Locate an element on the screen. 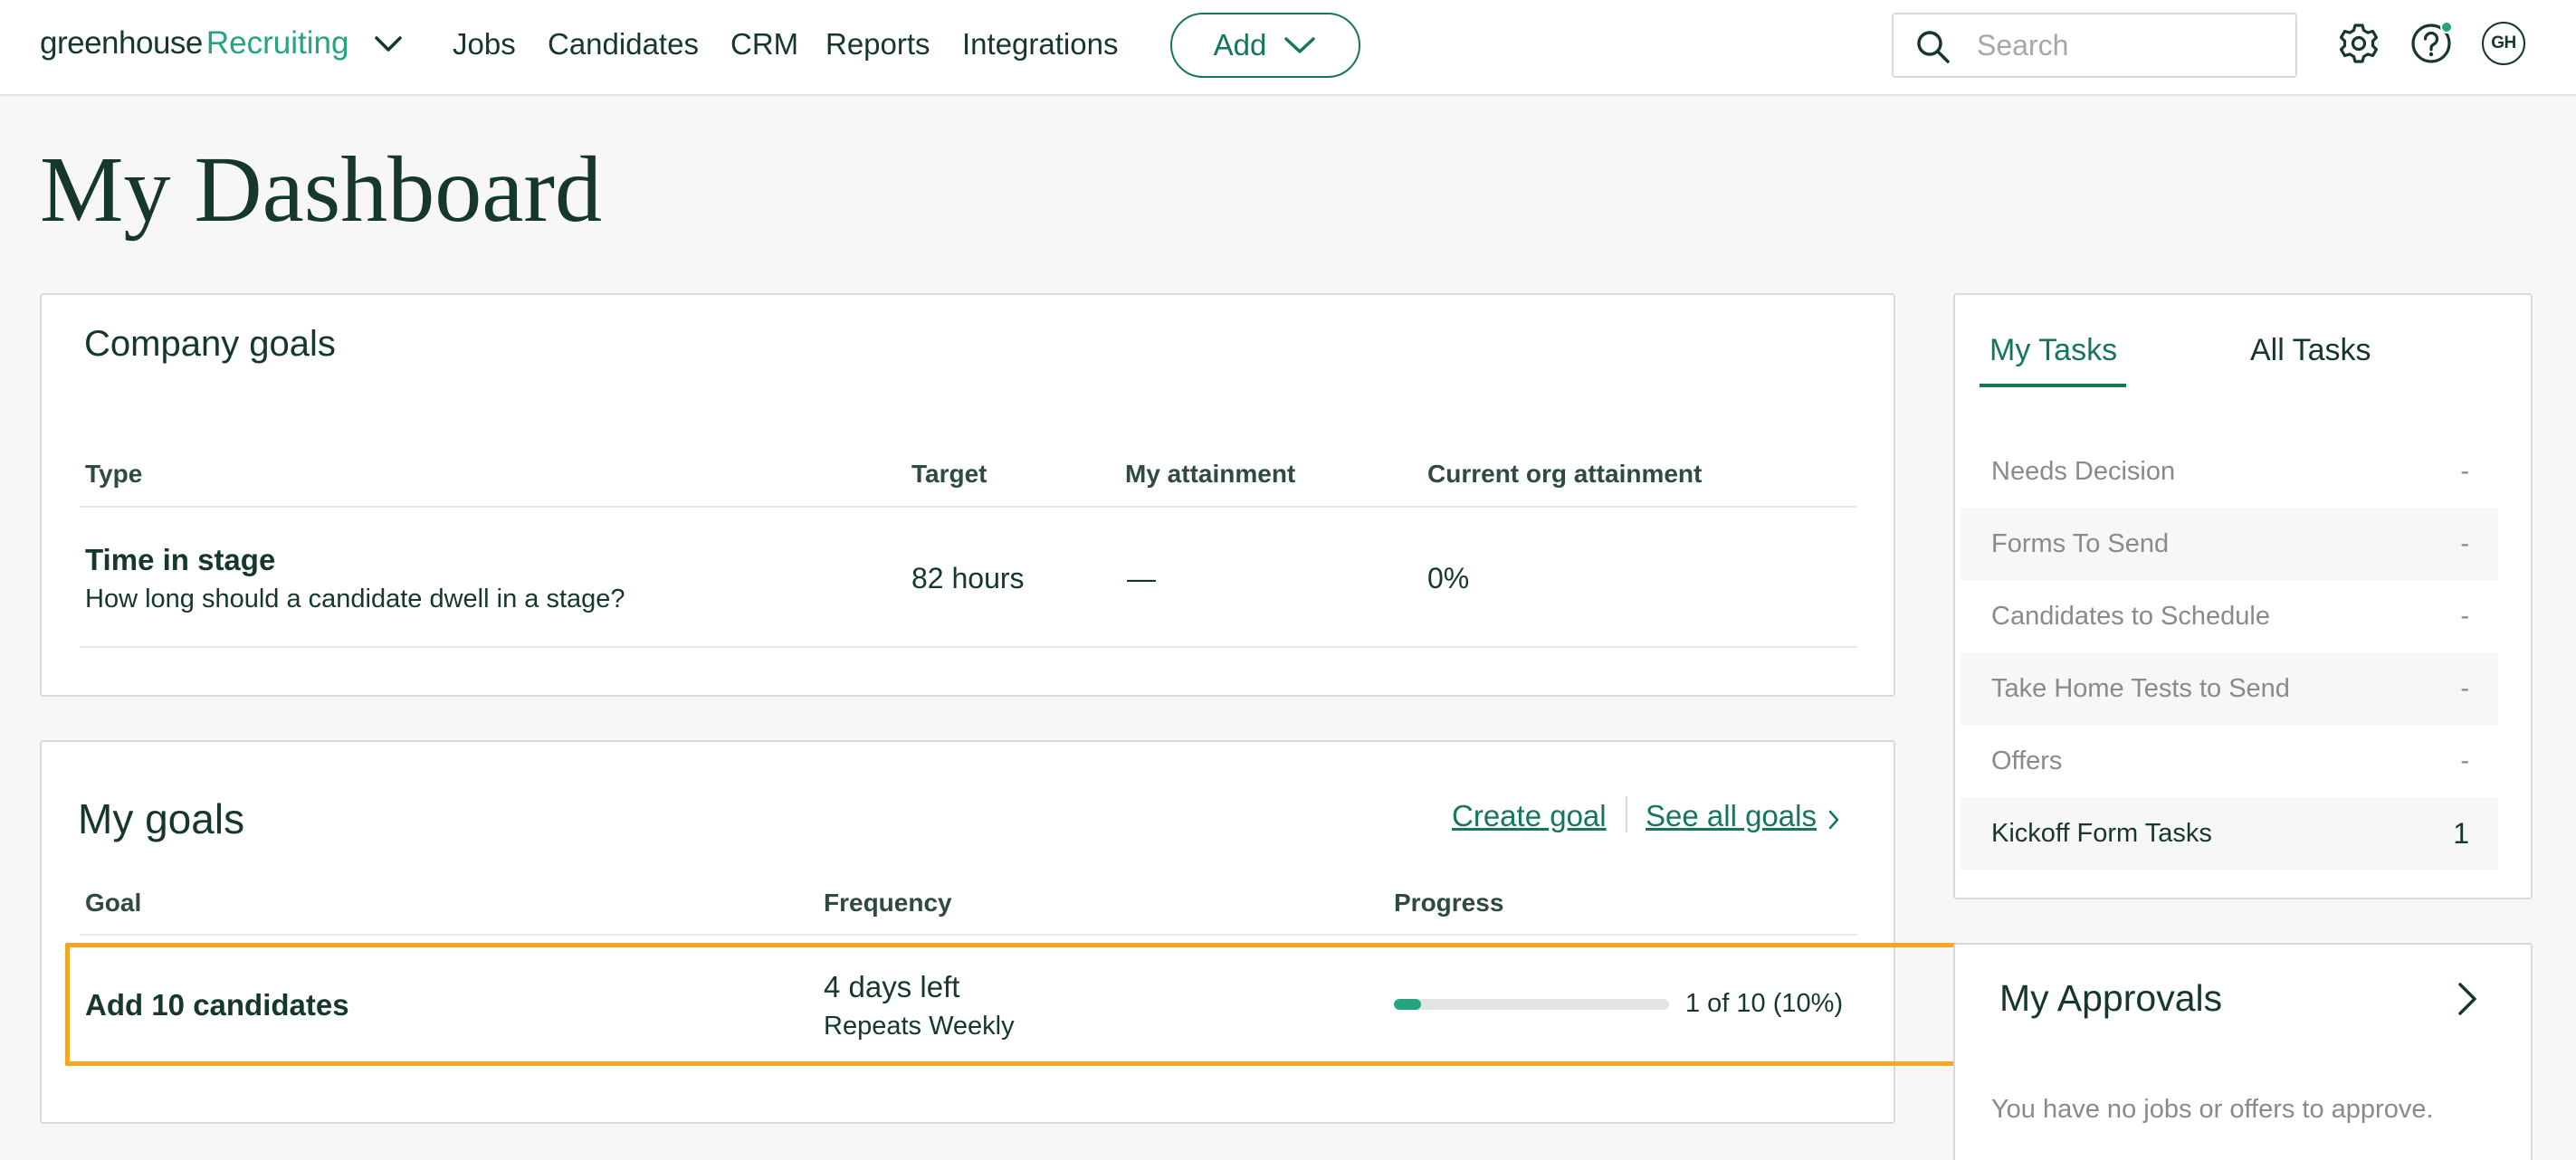  task-needs-decision: Needs Decision - is located at coordinates (2229, 471).